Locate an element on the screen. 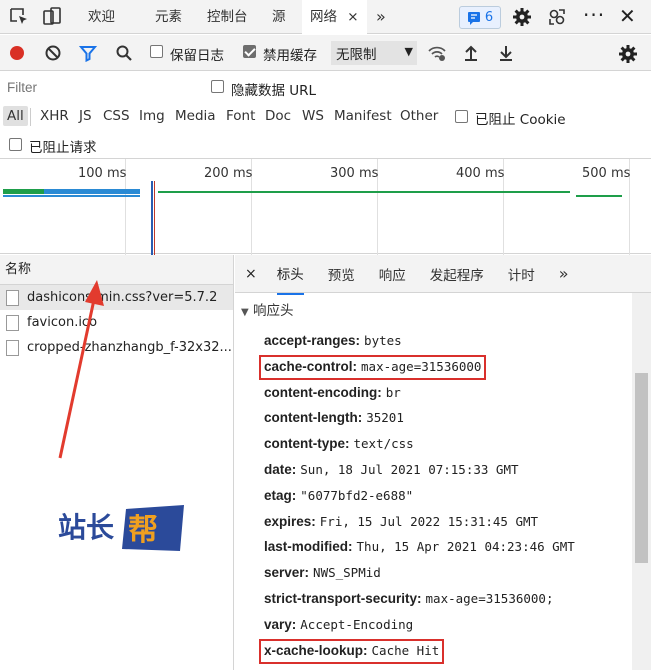  timeline-tick-label: 200 ms is located at coordinates (228, 173).